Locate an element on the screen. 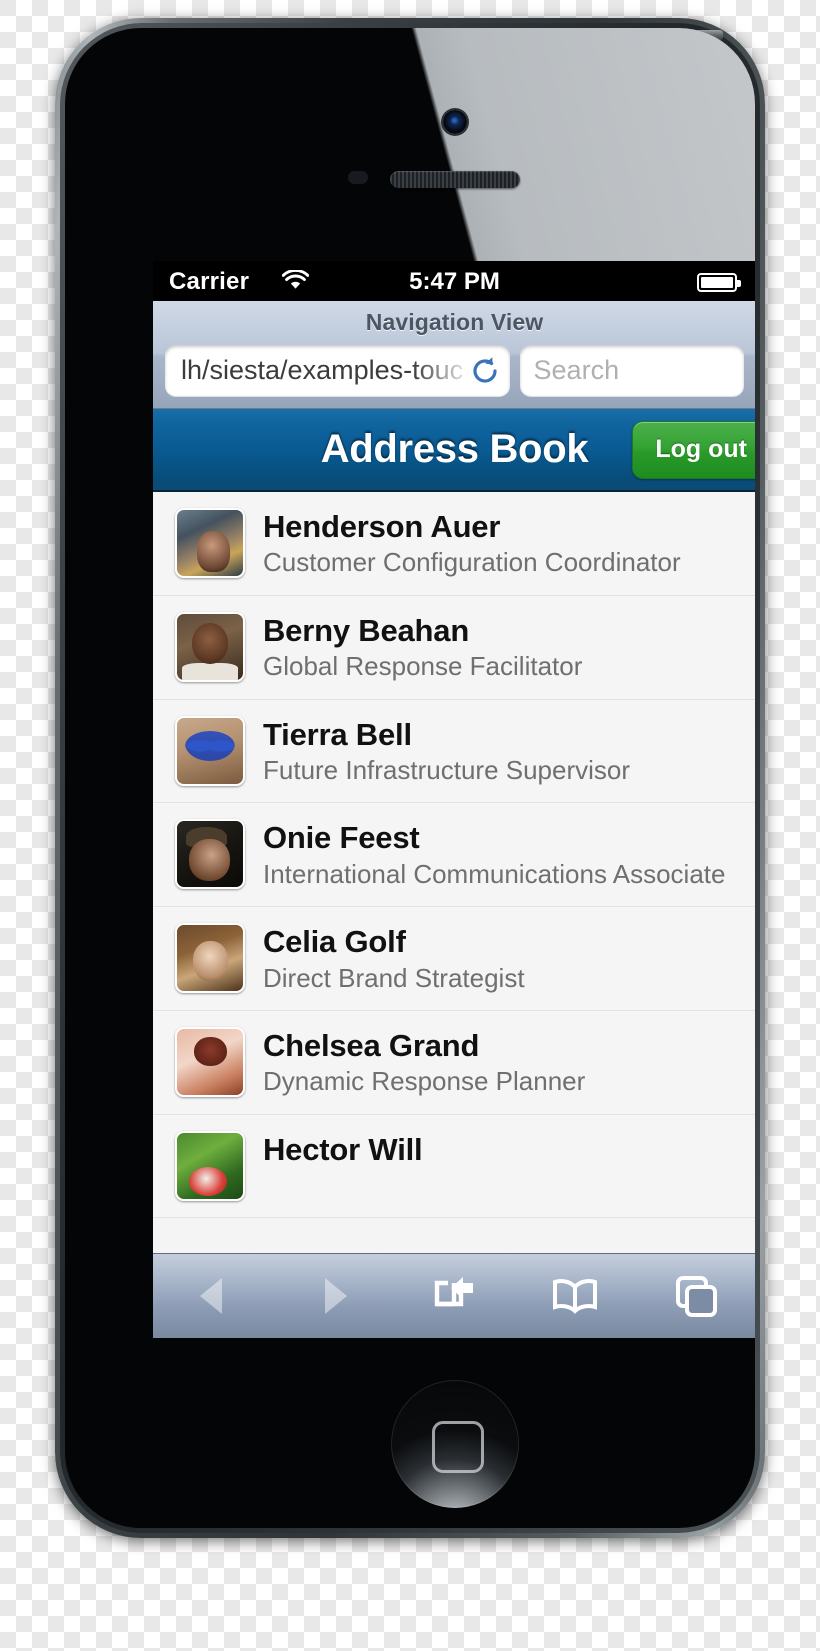 This screenshot has height=1651, width=820. logout-button: Log out is located at coordinates (693, 449).